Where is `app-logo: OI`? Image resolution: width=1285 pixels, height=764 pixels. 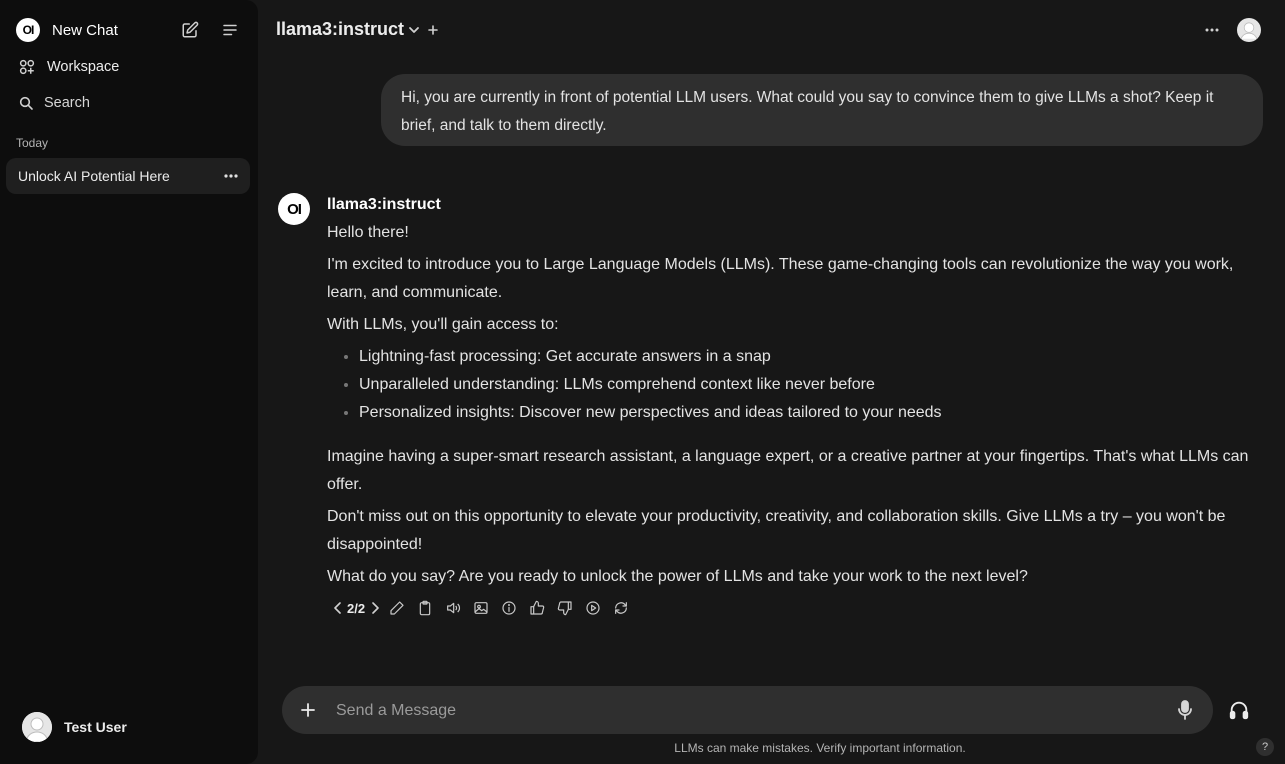
app-logo: OI is located at coordinates (28, 30).